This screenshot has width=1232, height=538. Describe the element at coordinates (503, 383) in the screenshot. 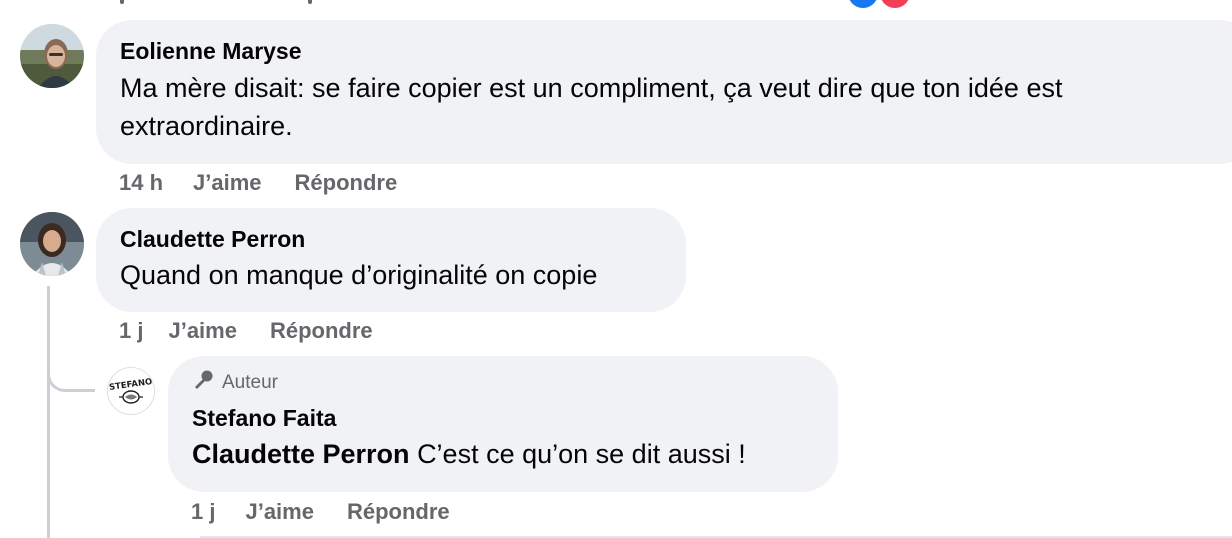

I see `author-badge: Auteur` at that location.